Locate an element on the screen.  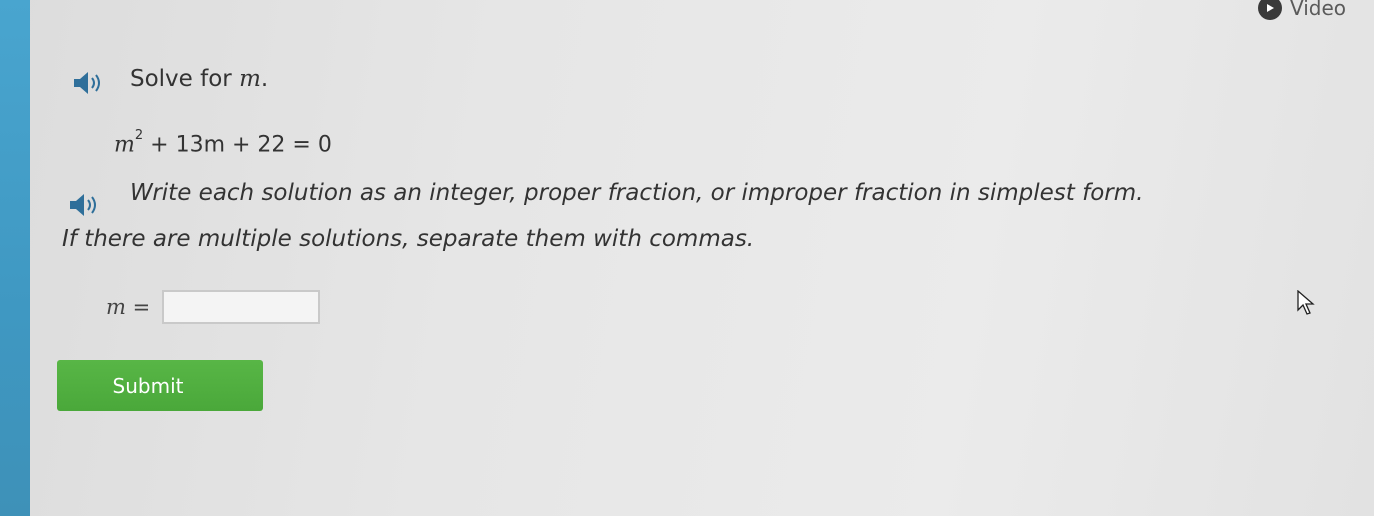
play-icon is located at coordinates (1270, 10).